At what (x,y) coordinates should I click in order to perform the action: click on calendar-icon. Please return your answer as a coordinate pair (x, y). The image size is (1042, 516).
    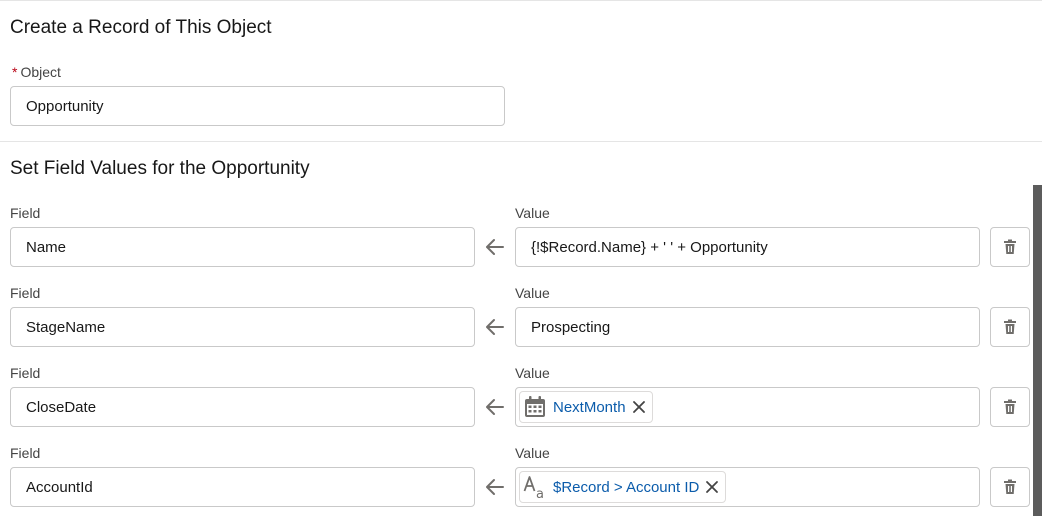
    Looking at the image, I should click on (535, 406).